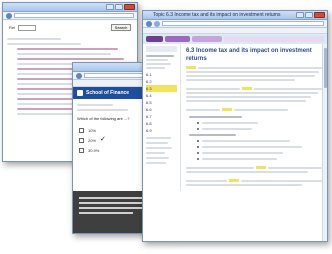  What do you see at coordinates (157, 23) in the screenshot?
I see `forward-arrow-icon` at bounding box center [157, 23].